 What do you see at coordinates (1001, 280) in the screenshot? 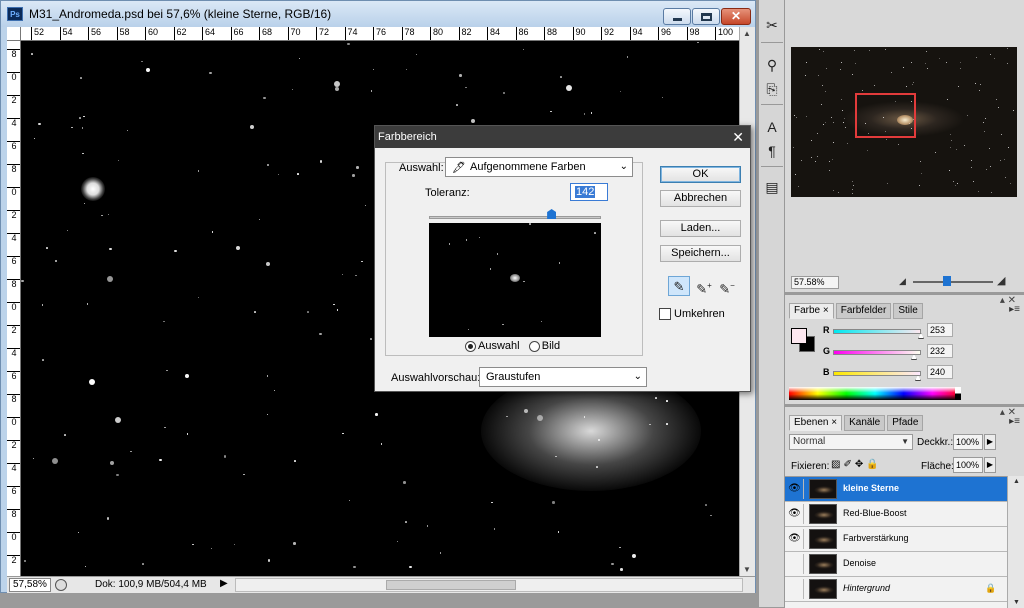
I see `zoom-in-icon: ◢` at bounding box center [1001, 280].